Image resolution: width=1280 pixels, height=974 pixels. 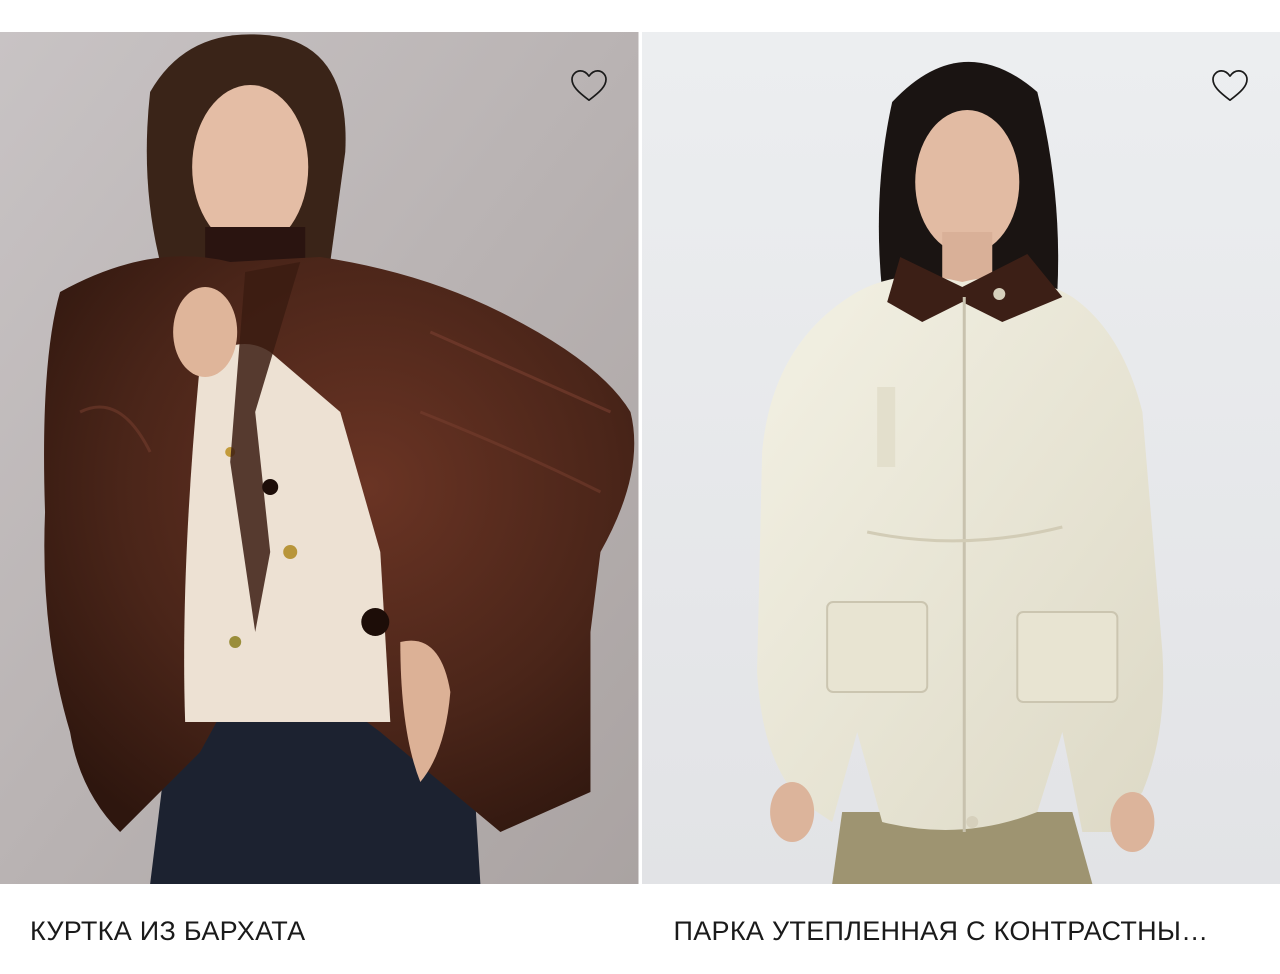 What do you see at coordinates (319, 931) in the screenshot?
I see `product-title: КУРТКА ИЗ БАРХАТА` at bounding box center [319, 931].